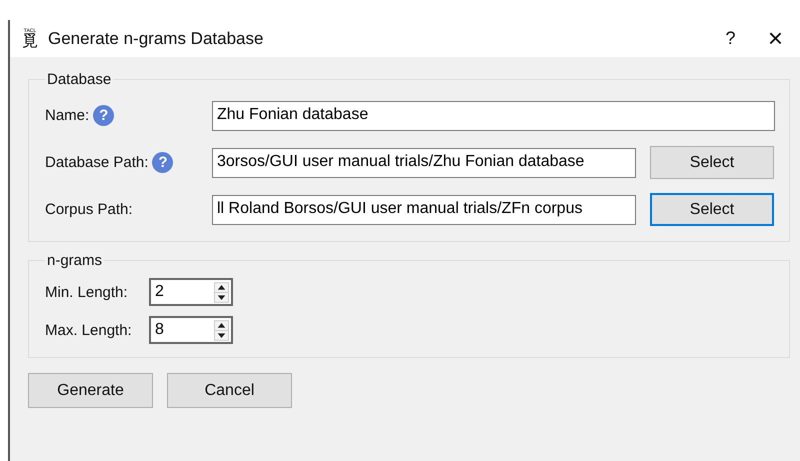  I want to click on field-label: Database Path:, so click(96, 162).